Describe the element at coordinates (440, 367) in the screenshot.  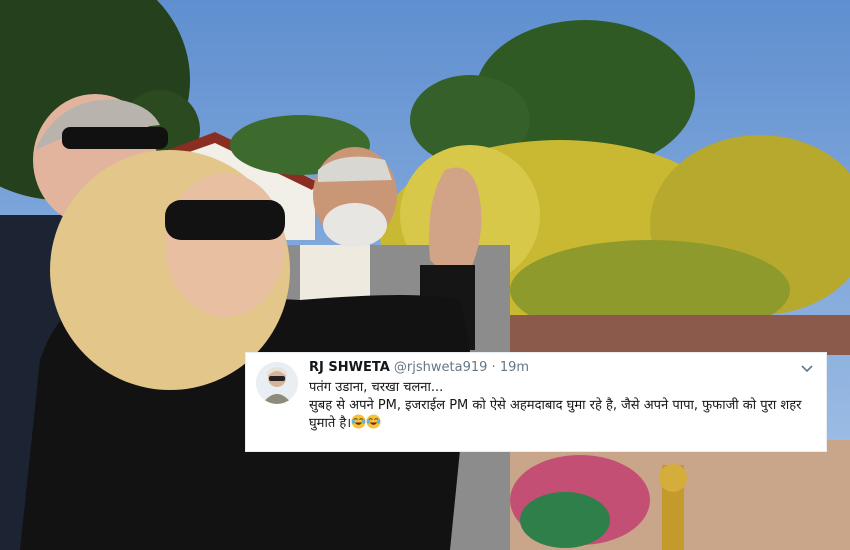
I see `user-handle: @rjshweta919` at that location.